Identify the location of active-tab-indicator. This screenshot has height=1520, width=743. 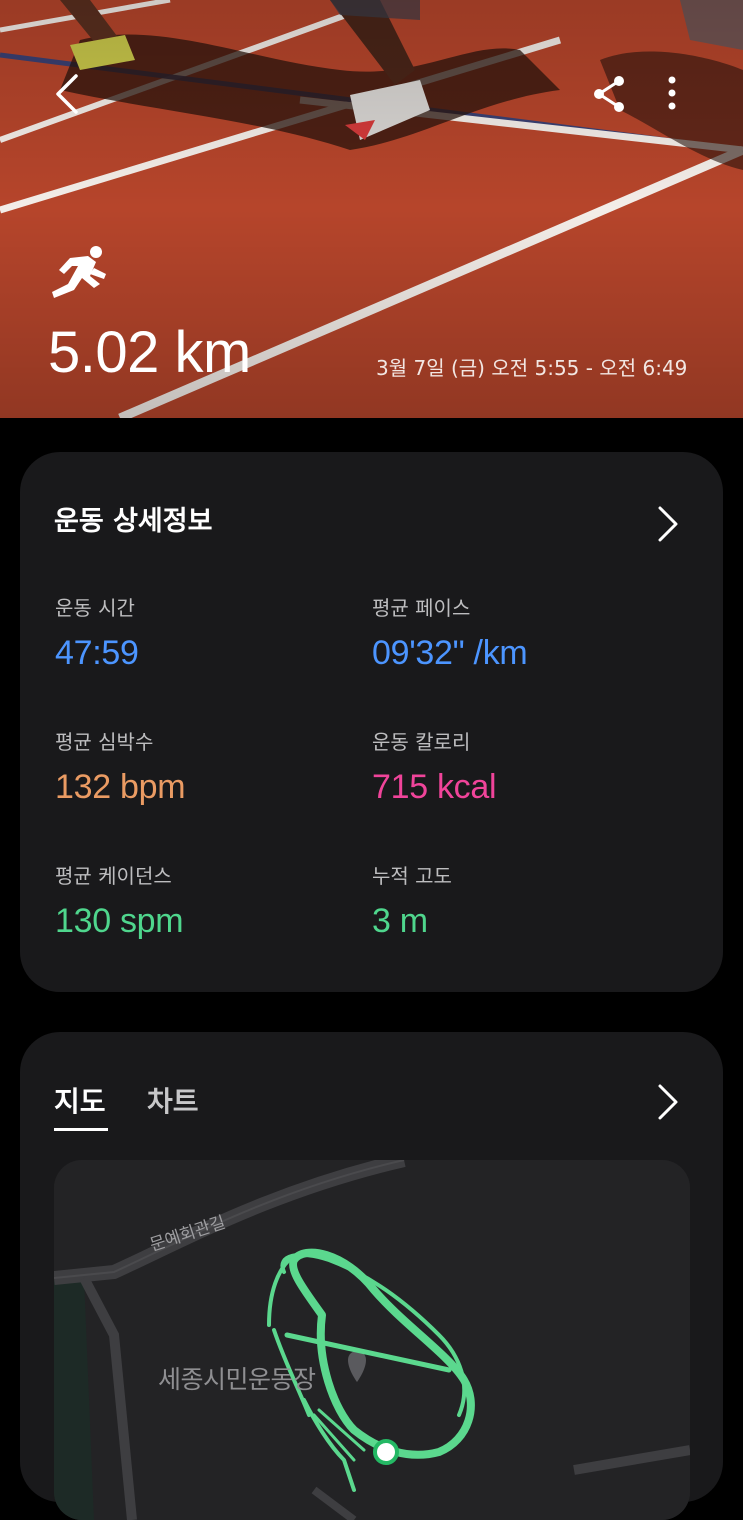
(81, 1129).